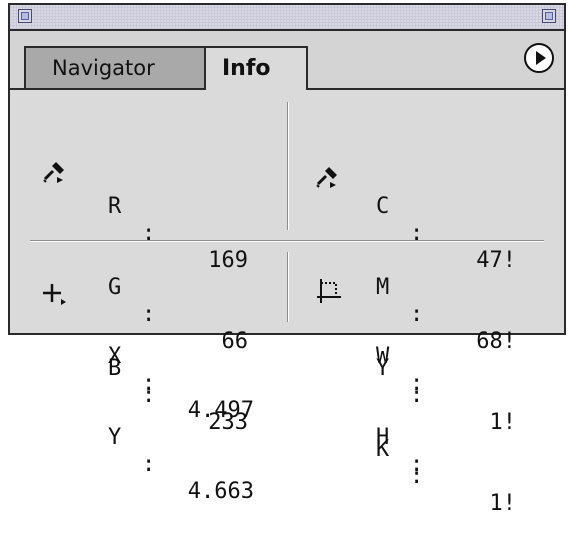  I want to click on y-value: 4.663, so click(220, 491).